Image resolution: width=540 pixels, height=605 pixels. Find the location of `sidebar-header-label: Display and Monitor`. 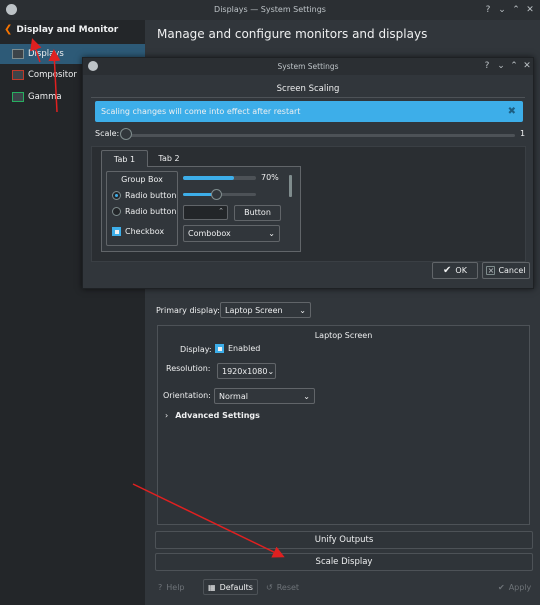

sidebar-header-label: Display and Monitor is located at coordinates (67, 30).